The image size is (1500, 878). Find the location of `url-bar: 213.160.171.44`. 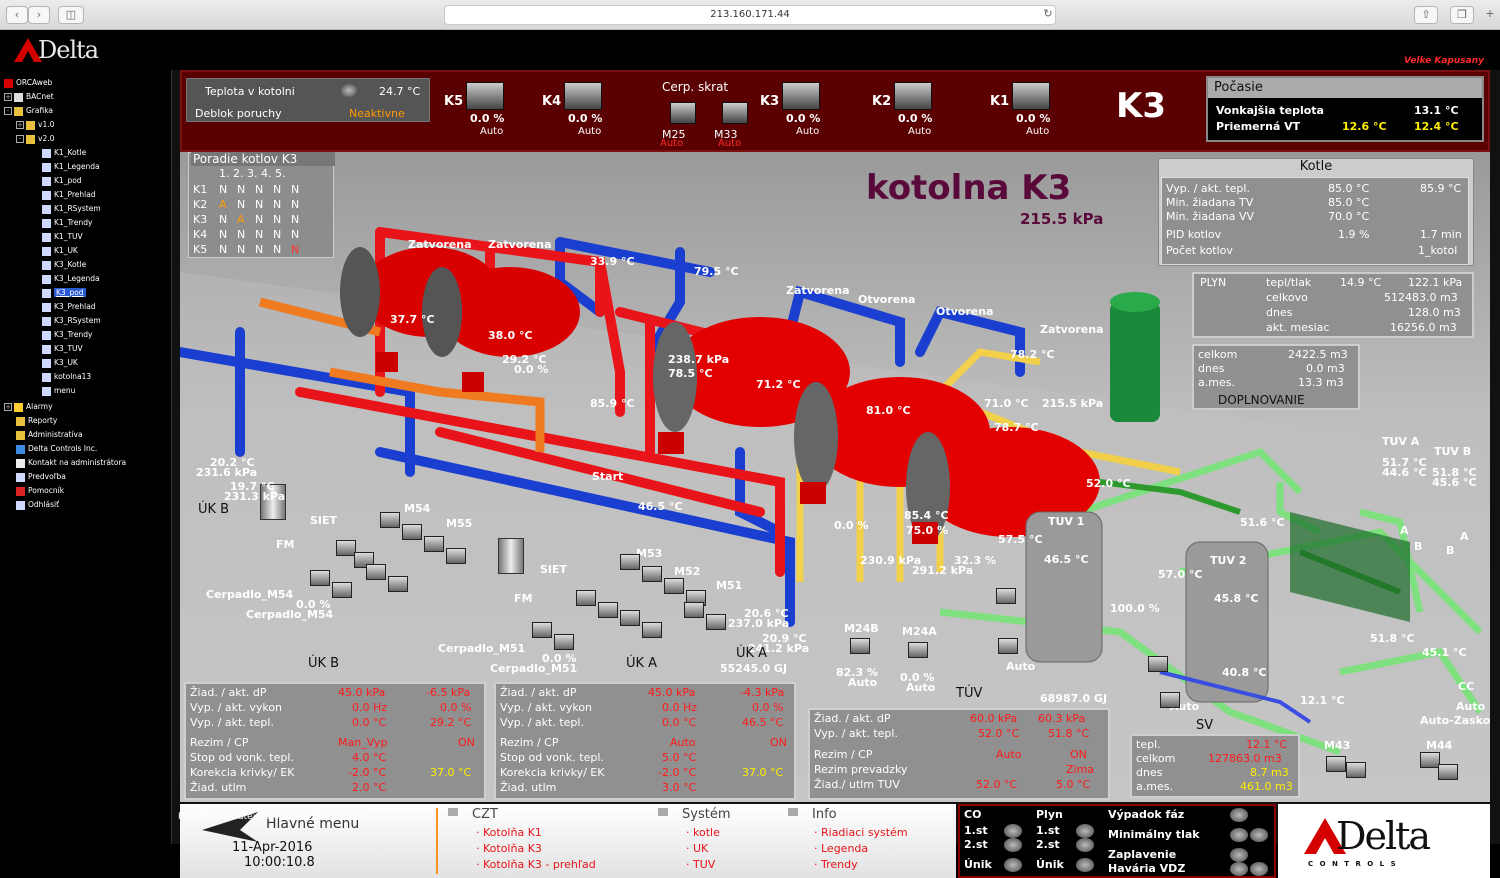

url-bar: 213.160.171.44 is located at coordinates (750, 15).